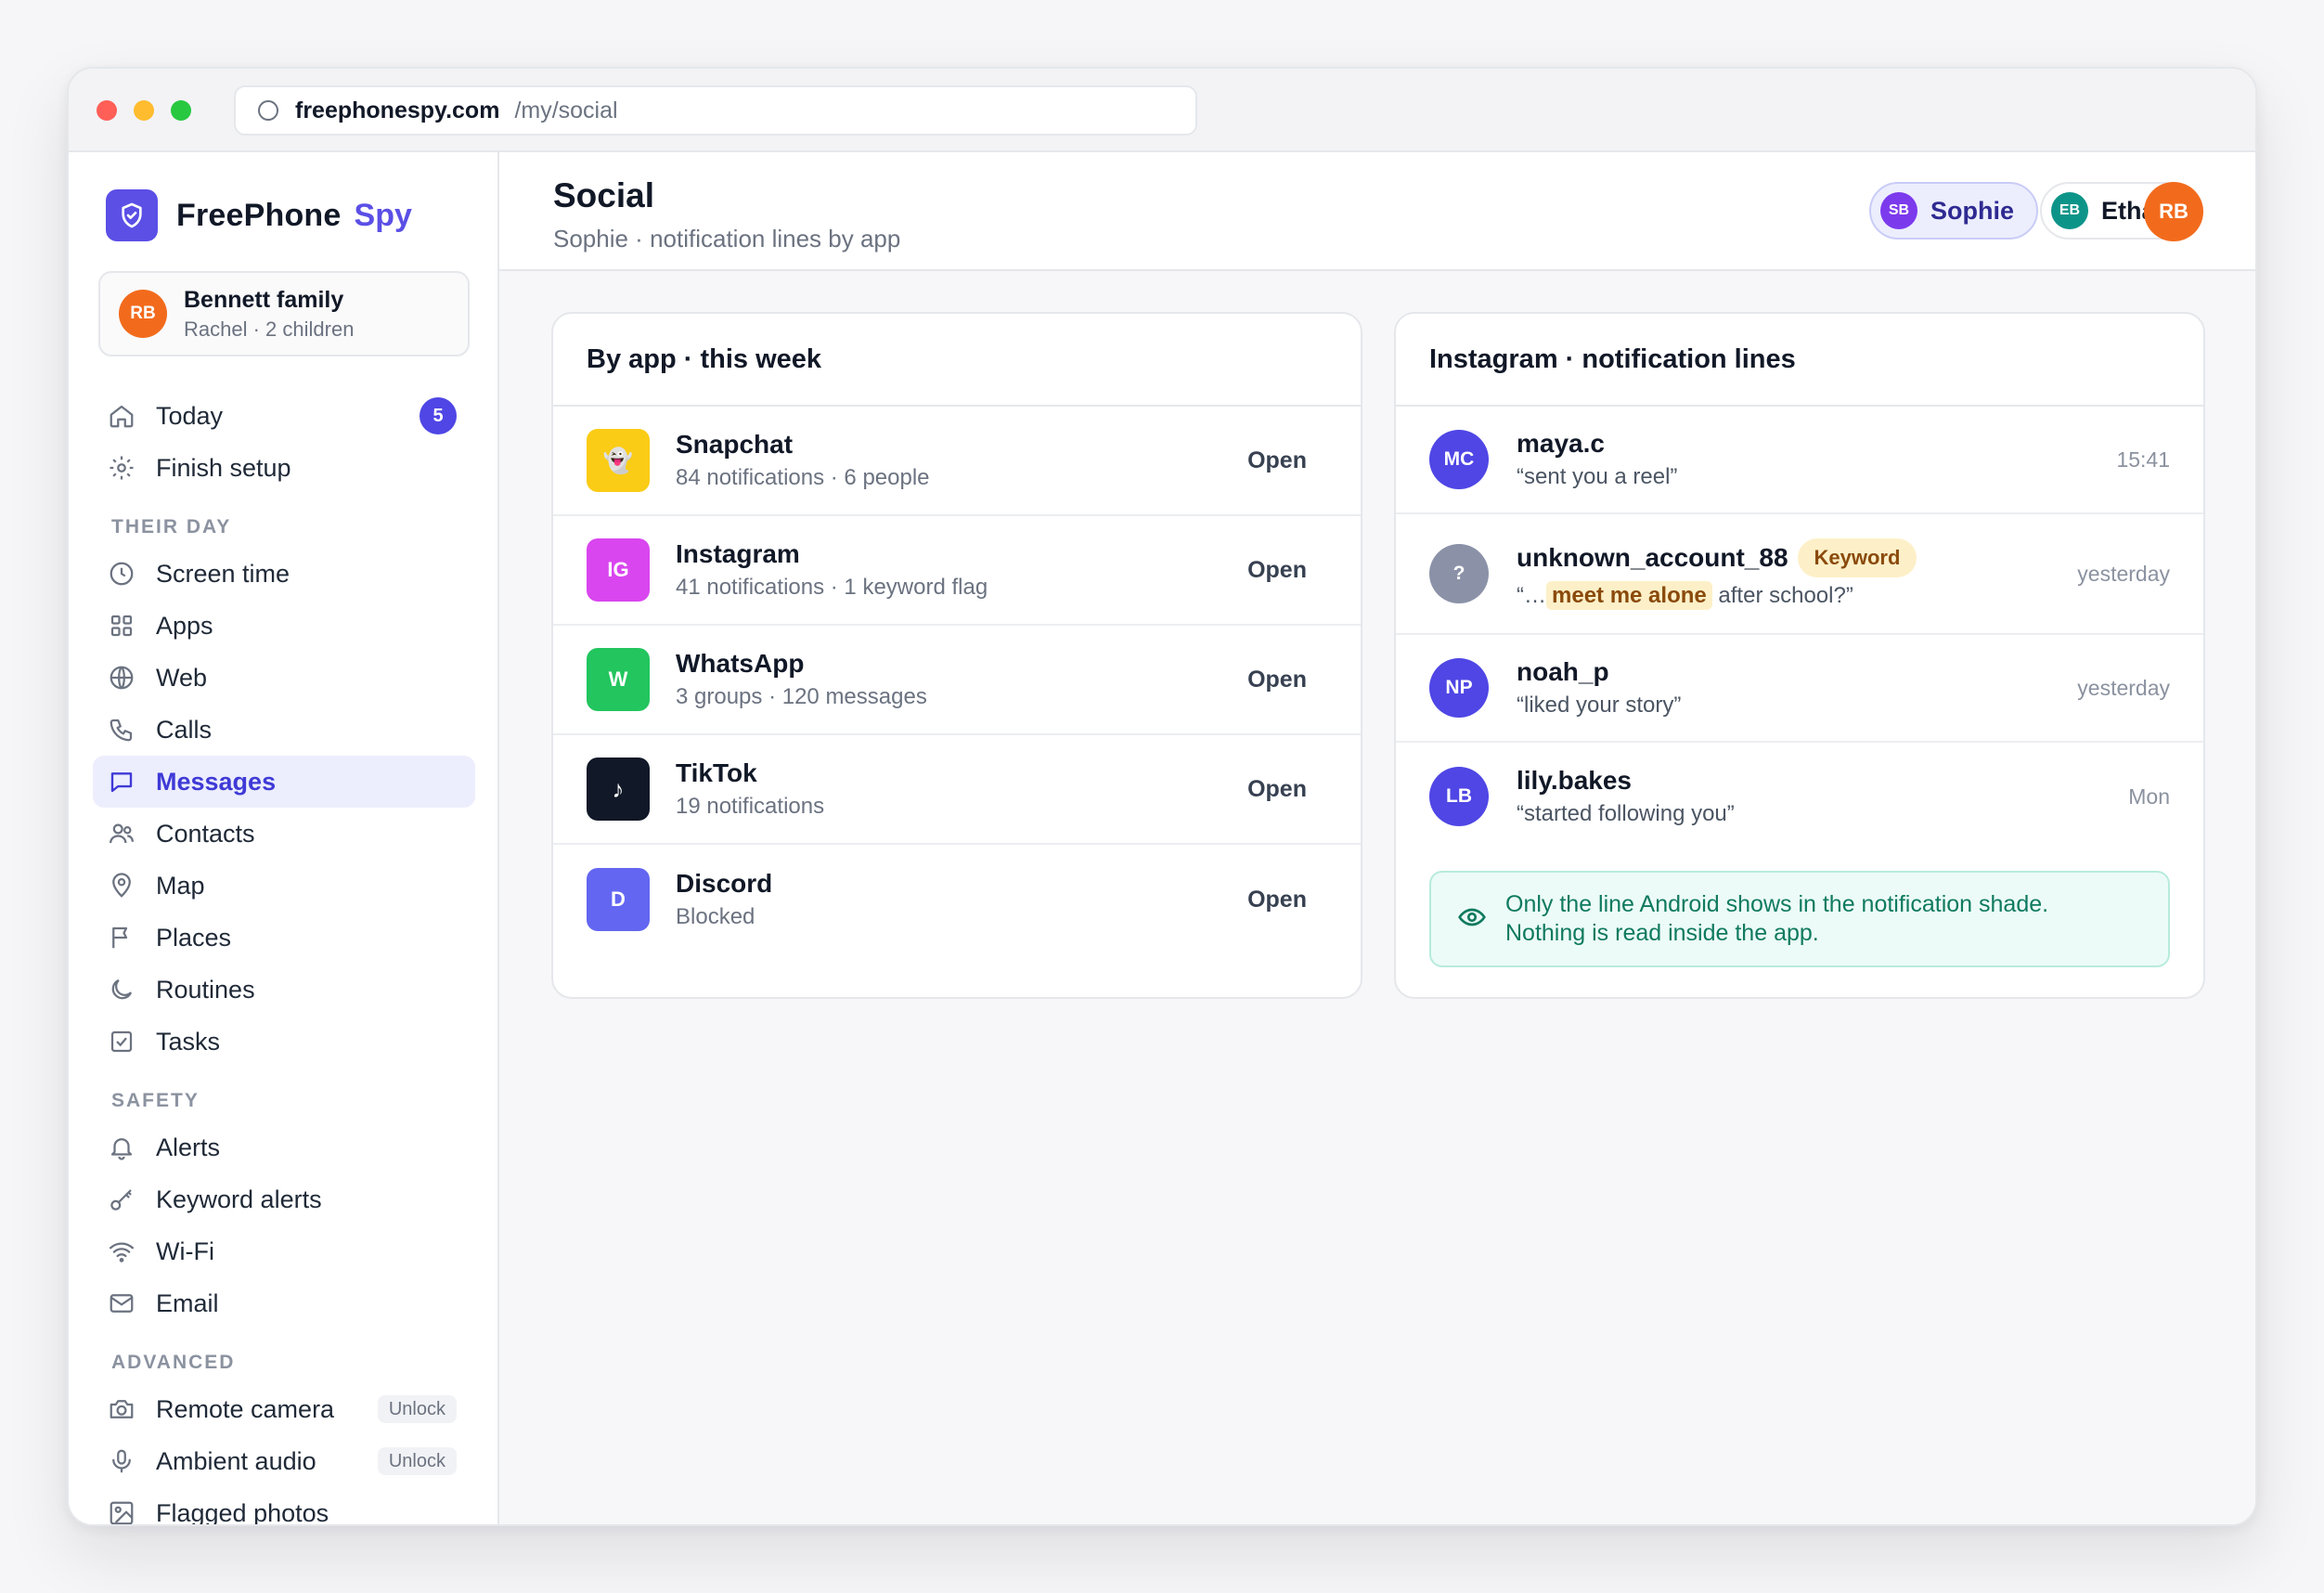  Describe the element at coordinates (1561, 443) in the screenshot. I see `sender-name: maya.c` at that location.